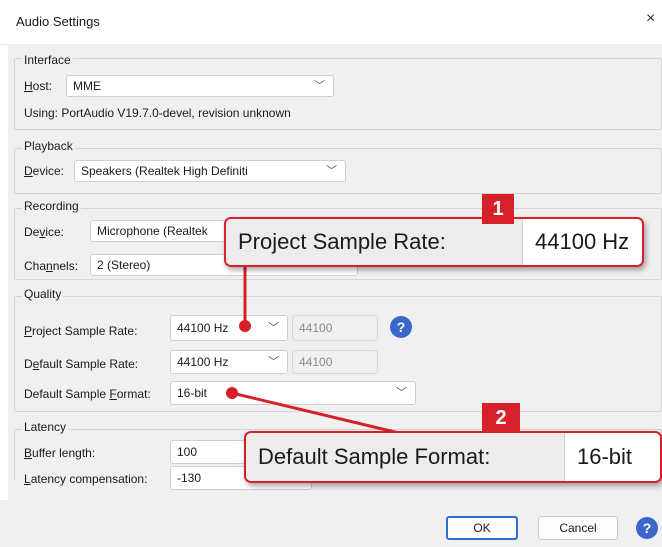 The width and height of the screenshot is (662, 547). I want to click on callout-1-value: 44100 Hz, so click(582, 242).